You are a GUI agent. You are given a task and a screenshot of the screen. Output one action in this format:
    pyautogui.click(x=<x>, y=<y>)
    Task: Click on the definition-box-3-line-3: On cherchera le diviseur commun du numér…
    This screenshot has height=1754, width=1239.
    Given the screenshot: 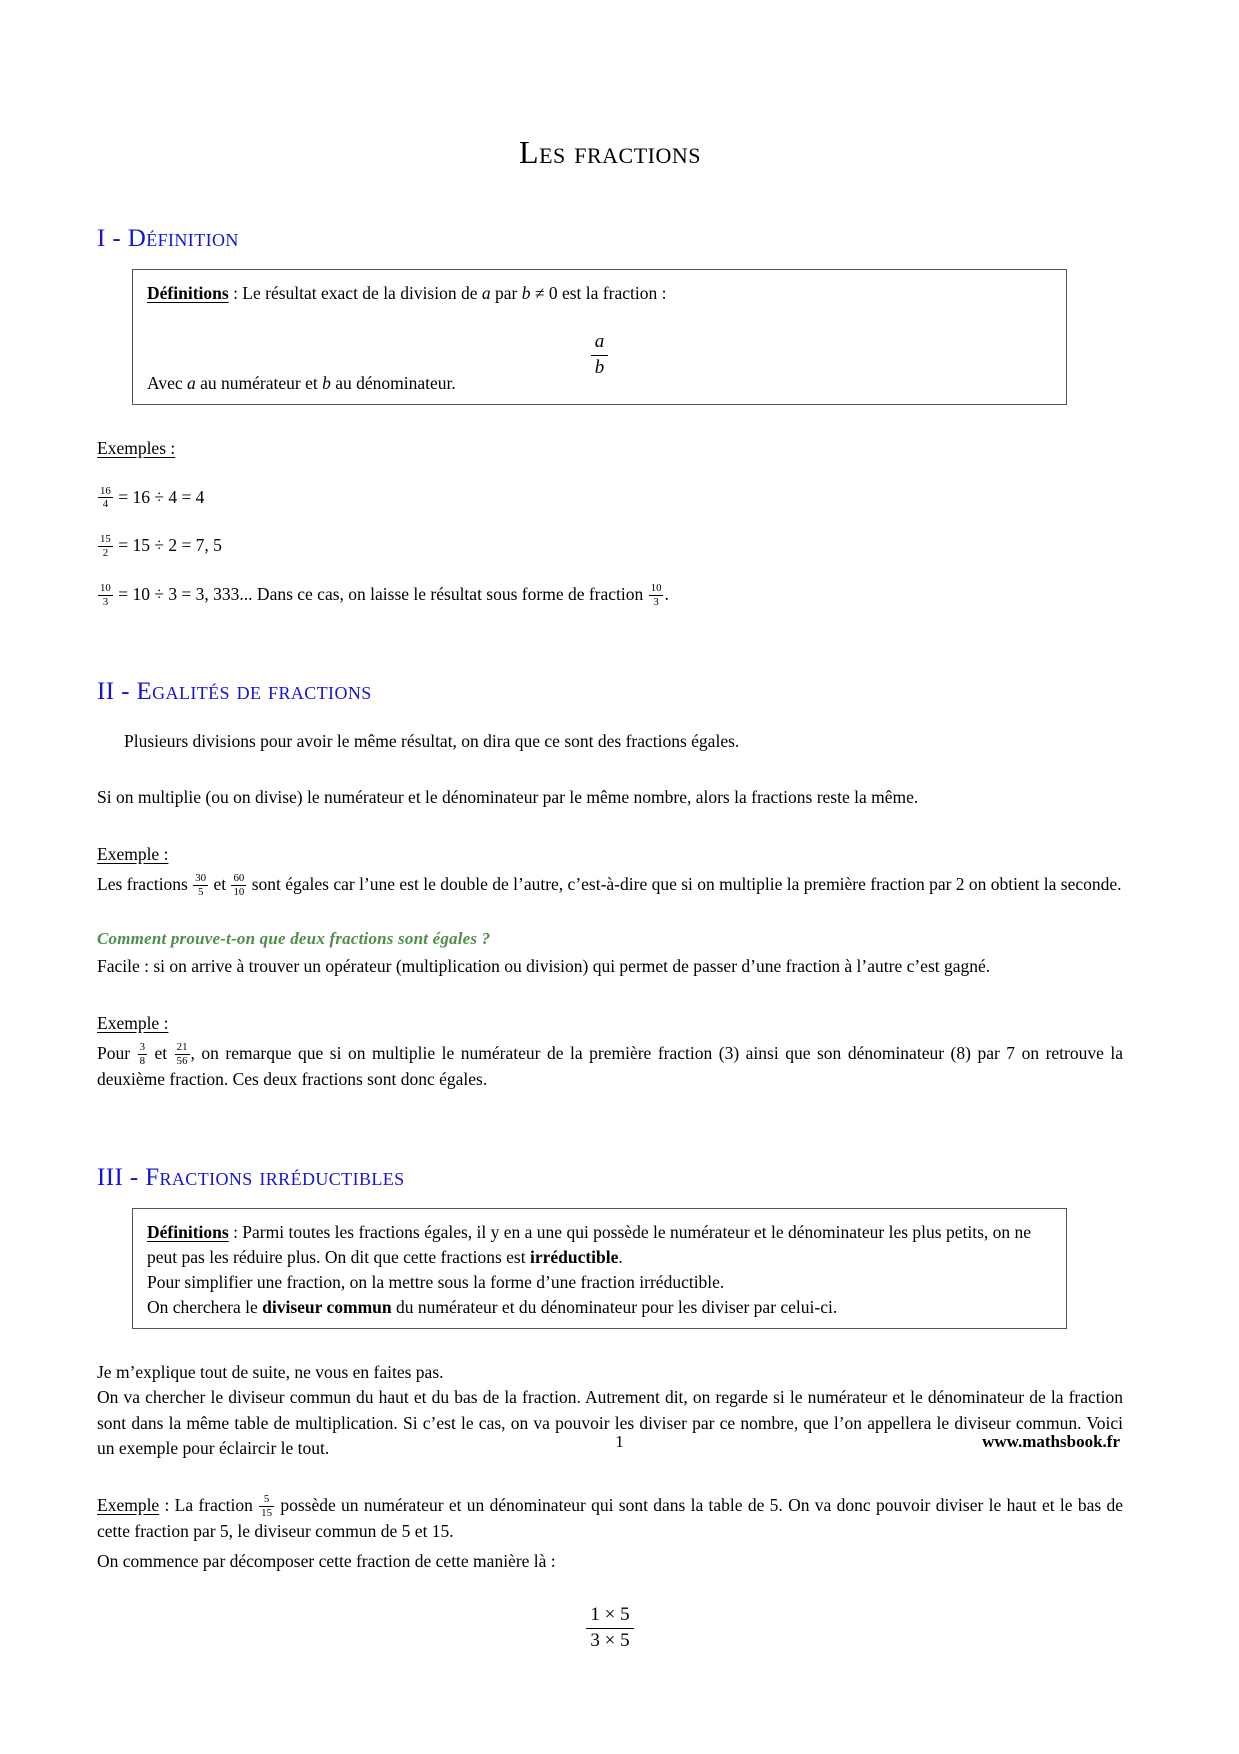 What is the action you would take?
    pyautogui.click(x=599, y=1307)
    